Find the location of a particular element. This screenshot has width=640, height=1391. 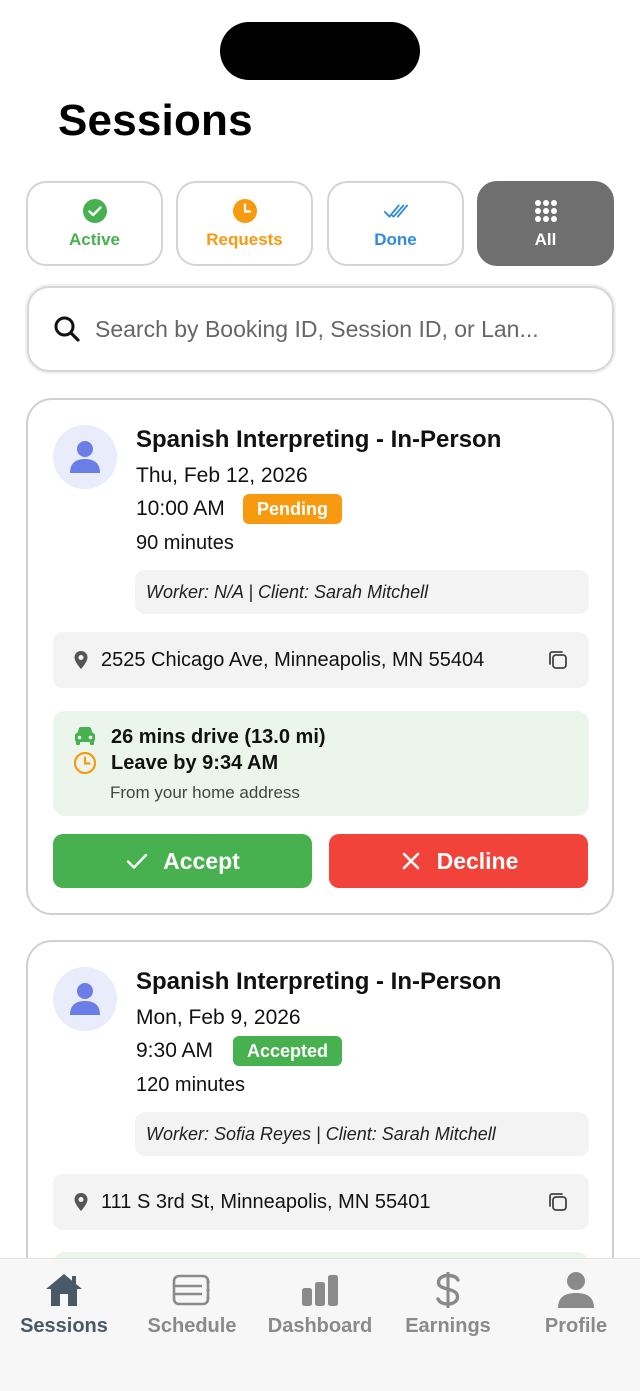

check-circle-icon is located at coordinates (95, 211).